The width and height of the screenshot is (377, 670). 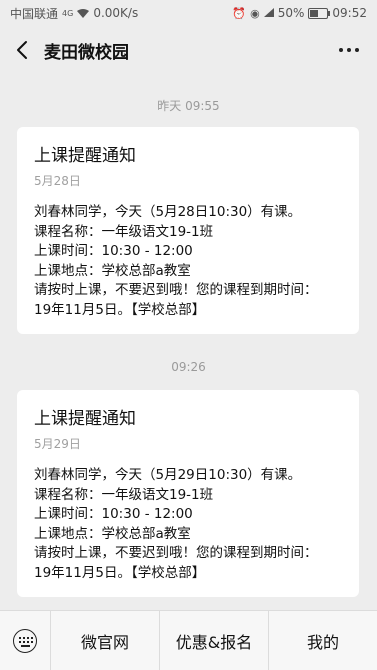 What do you see at coordinates (168, 475) in the screenshot?
I see `card-line: 刘春林同学，今天（5月29日10:30）有课。` at bounding box center [168, 475].